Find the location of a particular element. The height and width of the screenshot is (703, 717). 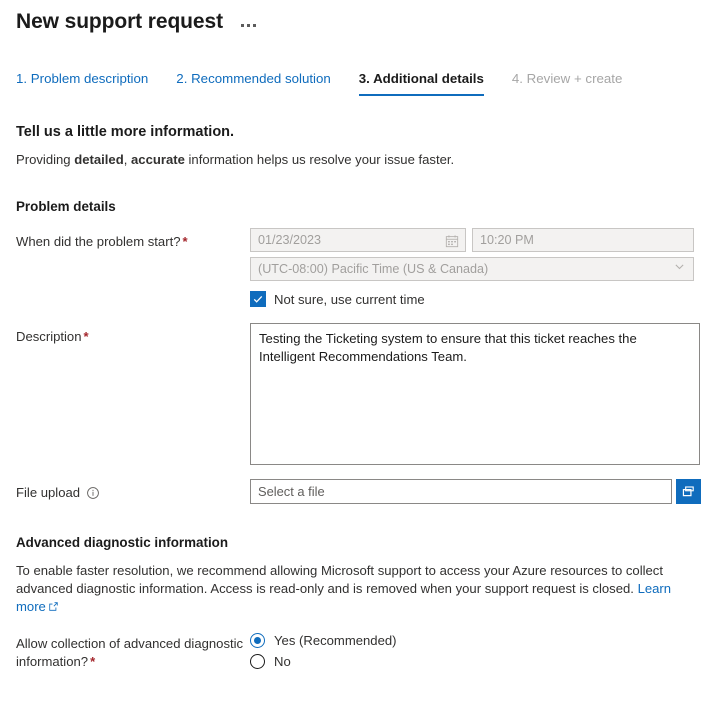

tab-review-create: 4. Review + create is located at coordinates (567, 78).